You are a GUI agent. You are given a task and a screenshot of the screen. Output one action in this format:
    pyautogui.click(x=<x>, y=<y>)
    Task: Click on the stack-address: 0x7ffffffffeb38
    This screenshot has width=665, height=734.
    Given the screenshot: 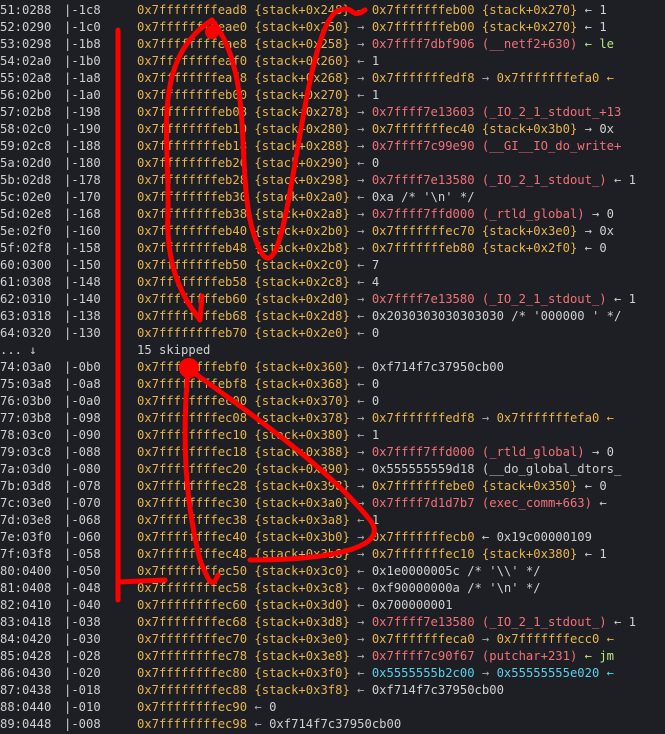 What is the action you would take?
    pyautogui.click(x=192, y=214)
    